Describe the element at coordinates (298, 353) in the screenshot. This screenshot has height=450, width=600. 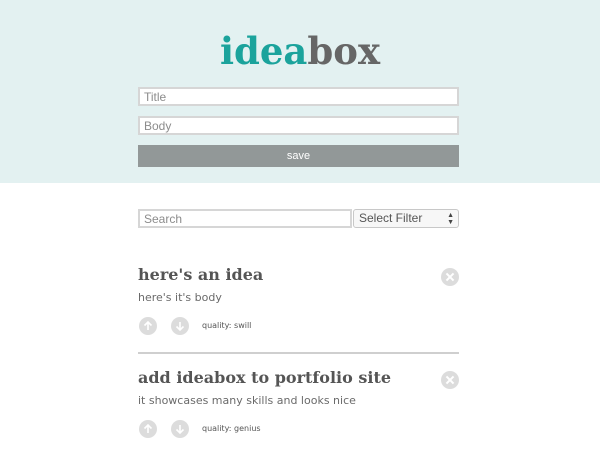
I see `divider` at that location.